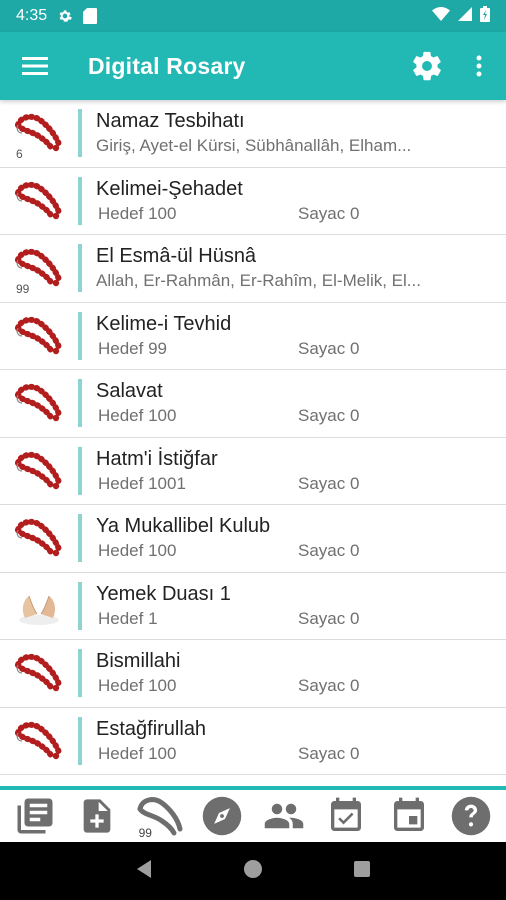 The height and width of the screenshot is (900, 506). I want to click on list-item: Ya Mukallibel Kulub Hedef 100 Sayac 0, so click(253, 539).